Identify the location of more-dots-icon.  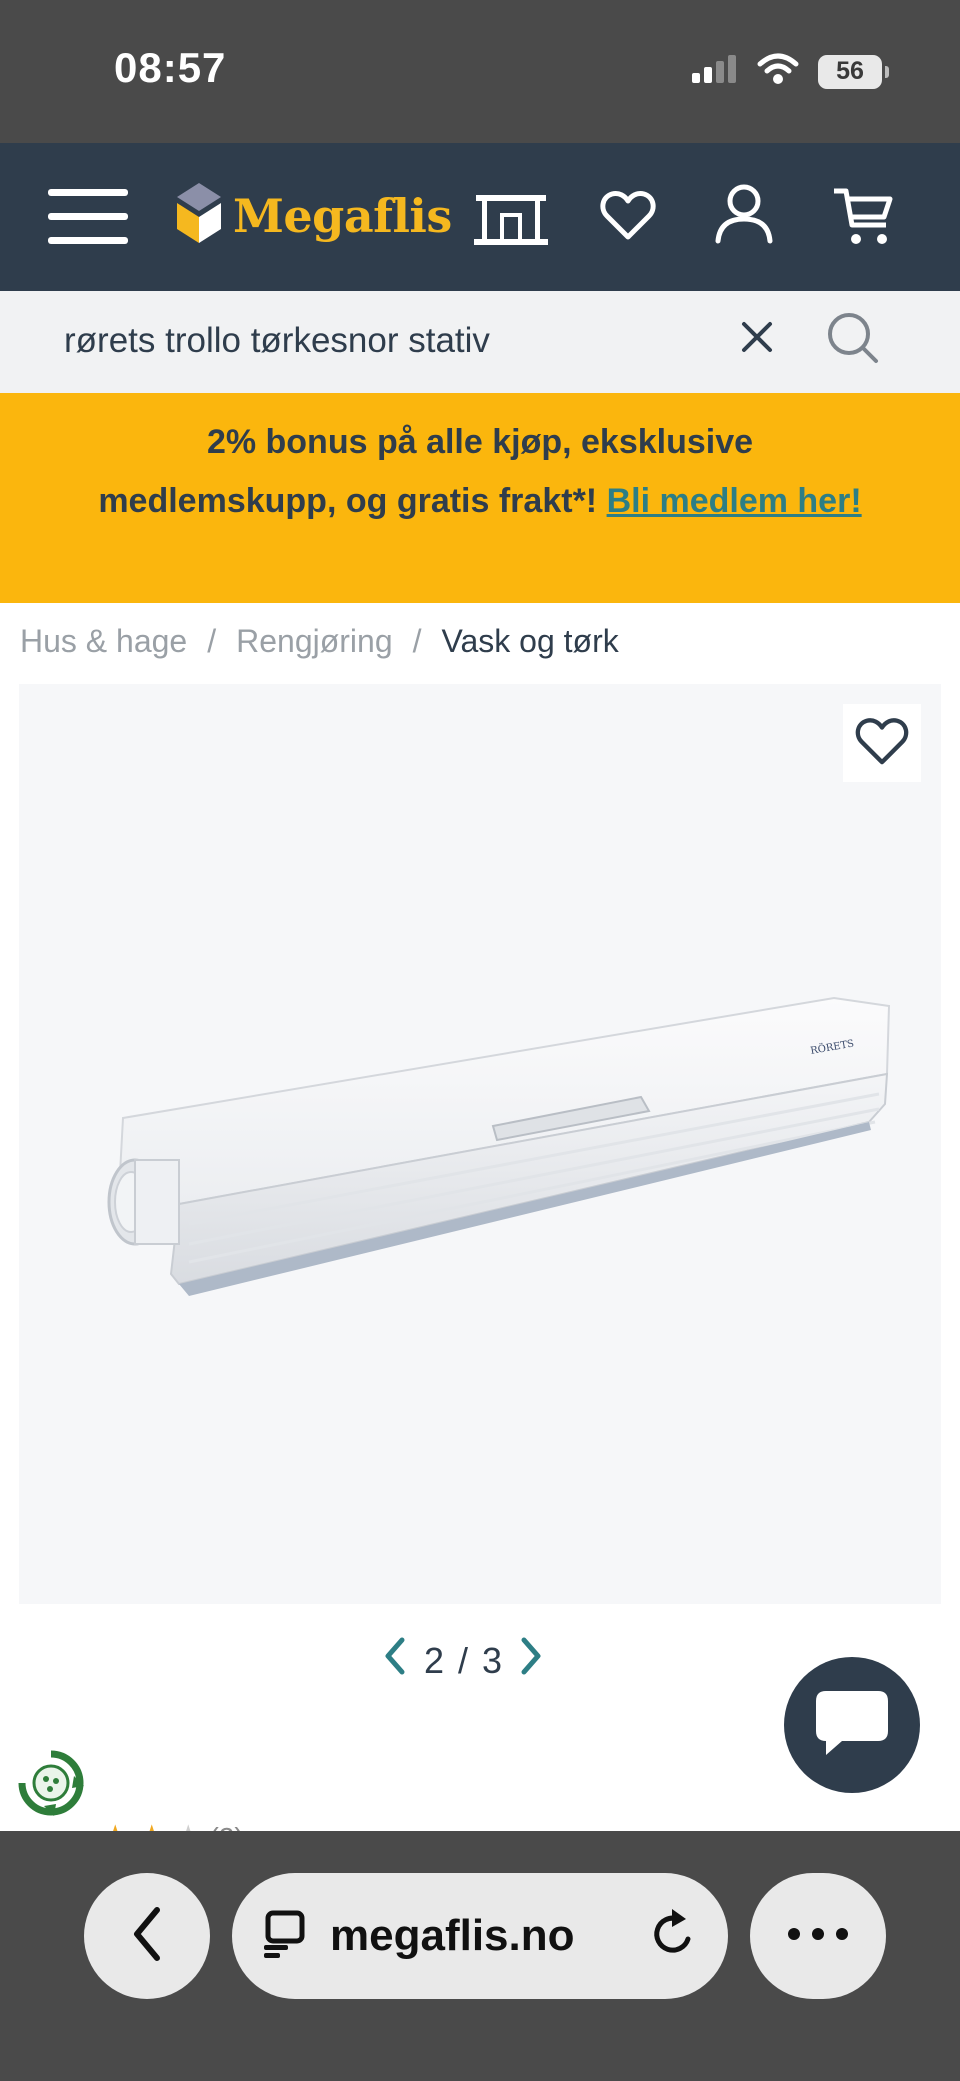
(818, 1936).